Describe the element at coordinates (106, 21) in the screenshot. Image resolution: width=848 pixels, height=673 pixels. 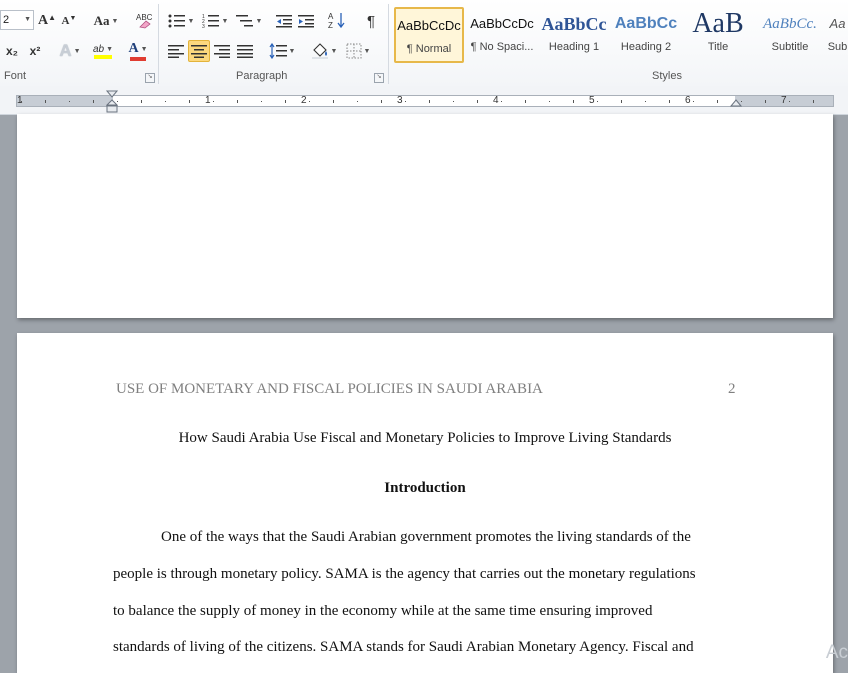
I see `change-case-button: Aa ▼` at that location.